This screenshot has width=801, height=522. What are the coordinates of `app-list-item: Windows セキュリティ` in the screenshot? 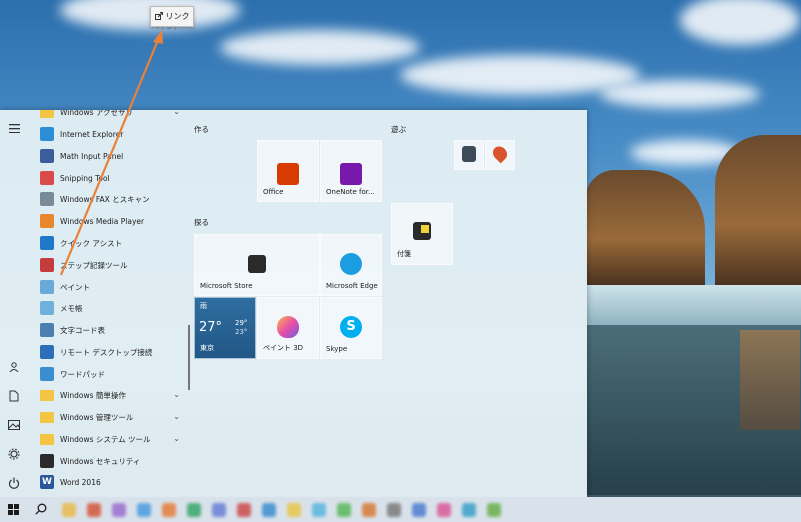 It's located at (108, 461).